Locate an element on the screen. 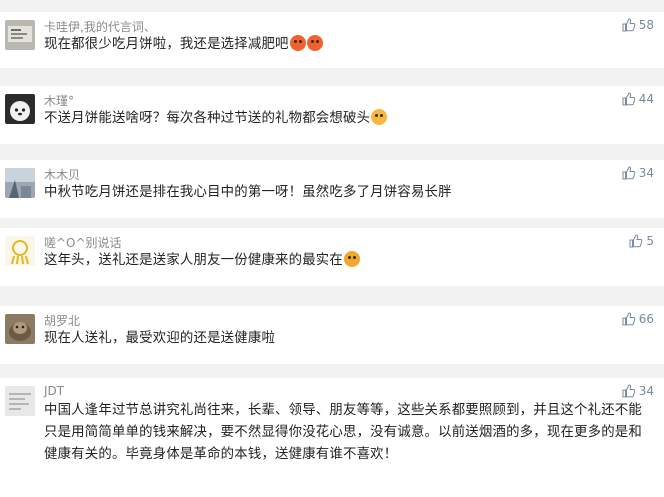  comment-item: 木瑾° 44 不送月饼能送啥呀？每次各种过节送的礼物都会想破头 is located at coordinates (332, 115).